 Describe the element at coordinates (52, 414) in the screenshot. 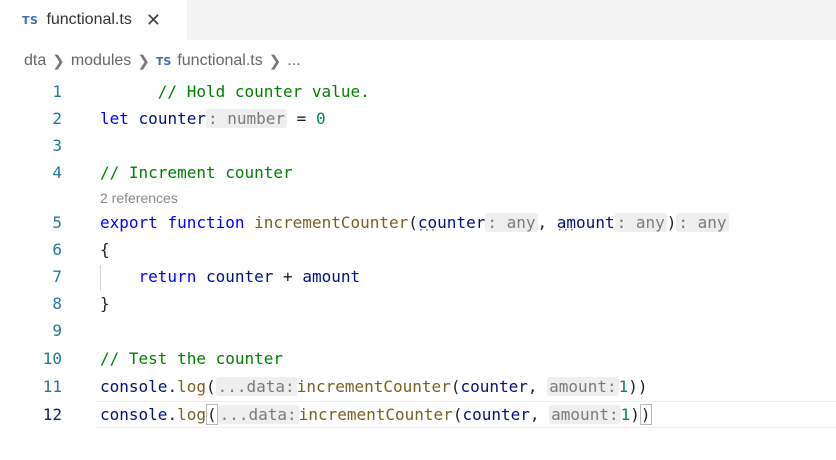

I see `line-number: 12` at that location.